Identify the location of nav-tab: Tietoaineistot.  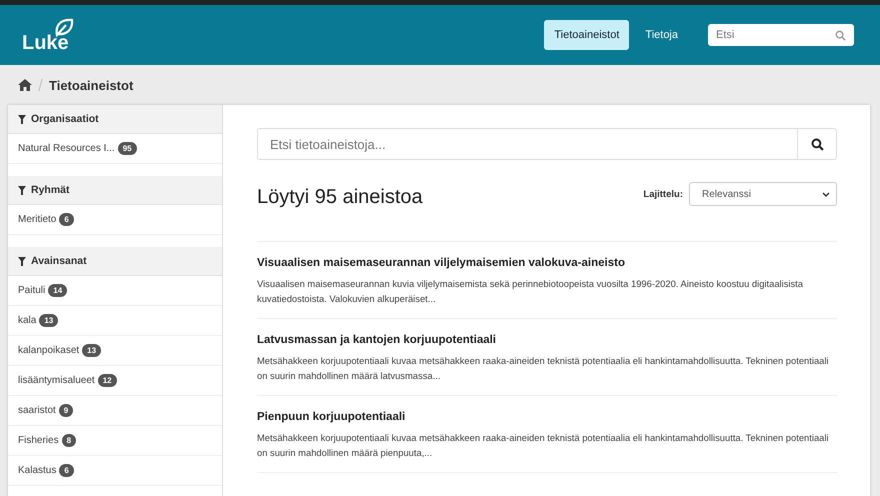
(587, 35).